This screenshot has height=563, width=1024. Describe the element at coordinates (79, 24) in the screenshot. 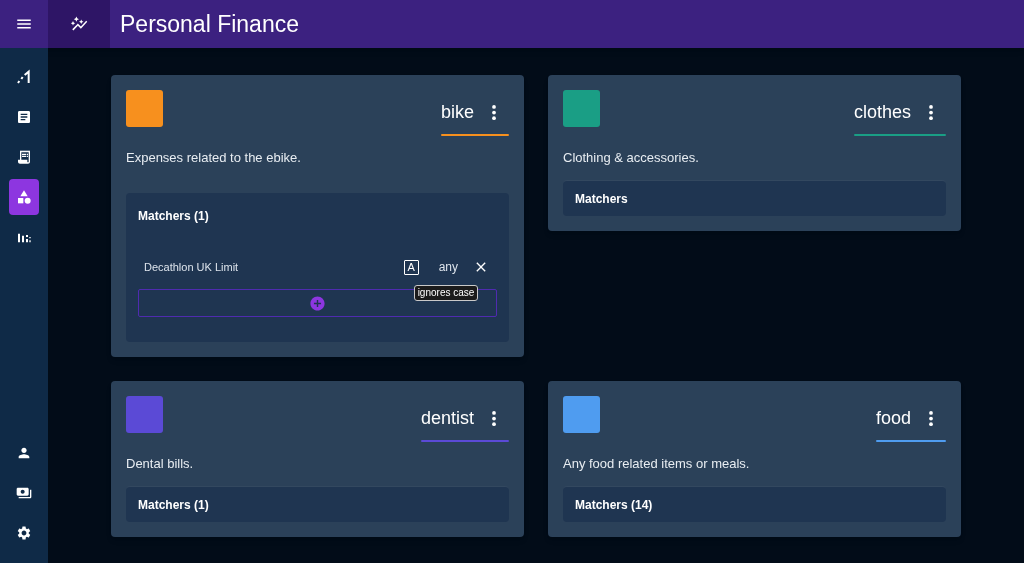

I see `sparkle-chart-icon` at that location.